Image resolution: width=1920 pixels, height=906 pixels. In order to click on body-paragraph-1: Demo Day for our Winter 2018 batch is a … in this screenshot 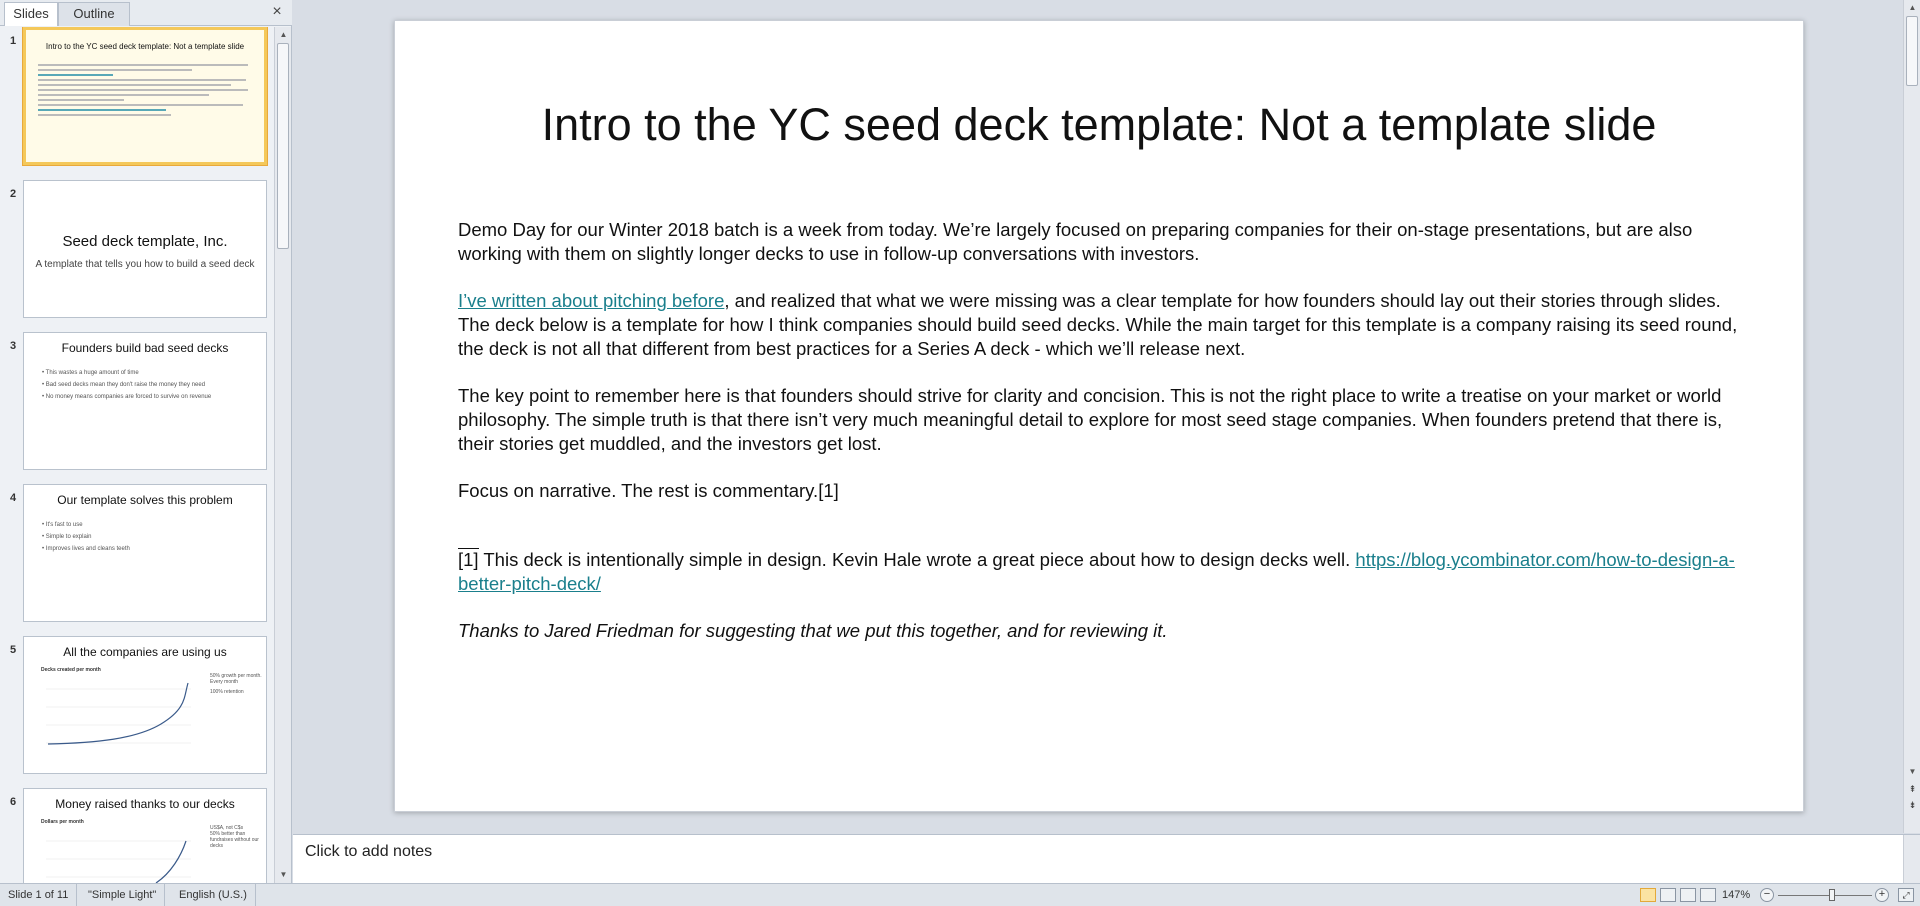, I will do `click(1075, 241)`.